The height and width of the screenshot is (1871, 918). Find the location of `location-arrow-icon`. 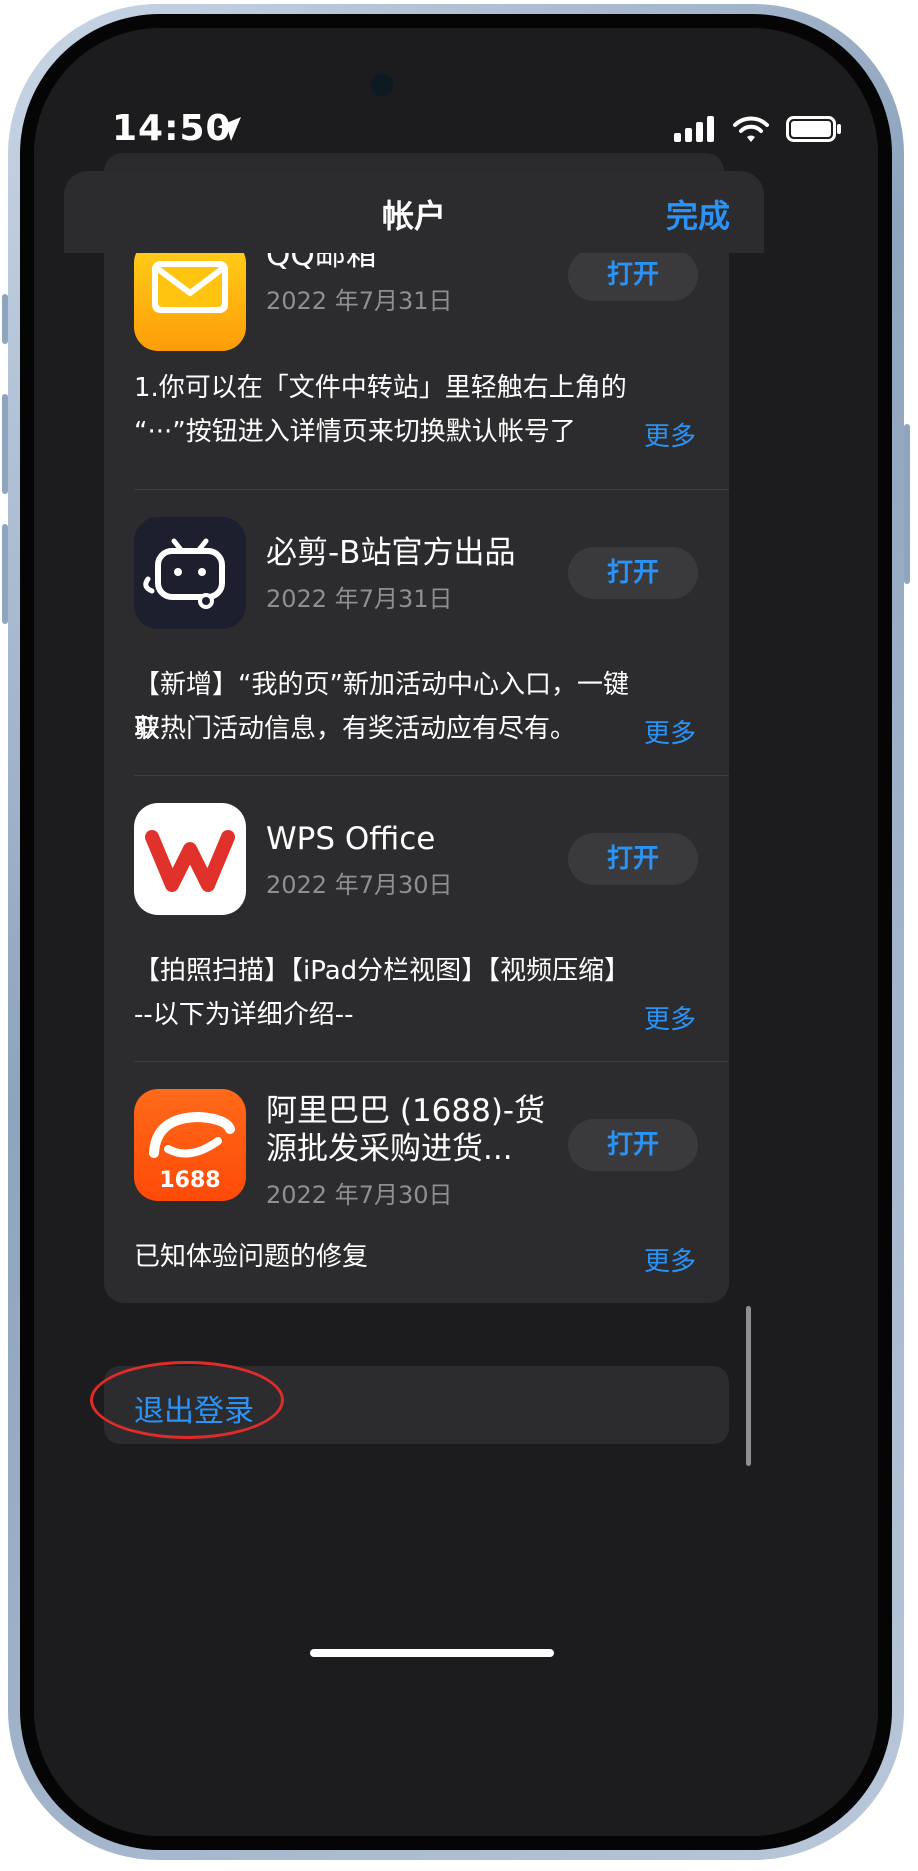

location-arrow-icon is located at coordinates (229, 129).